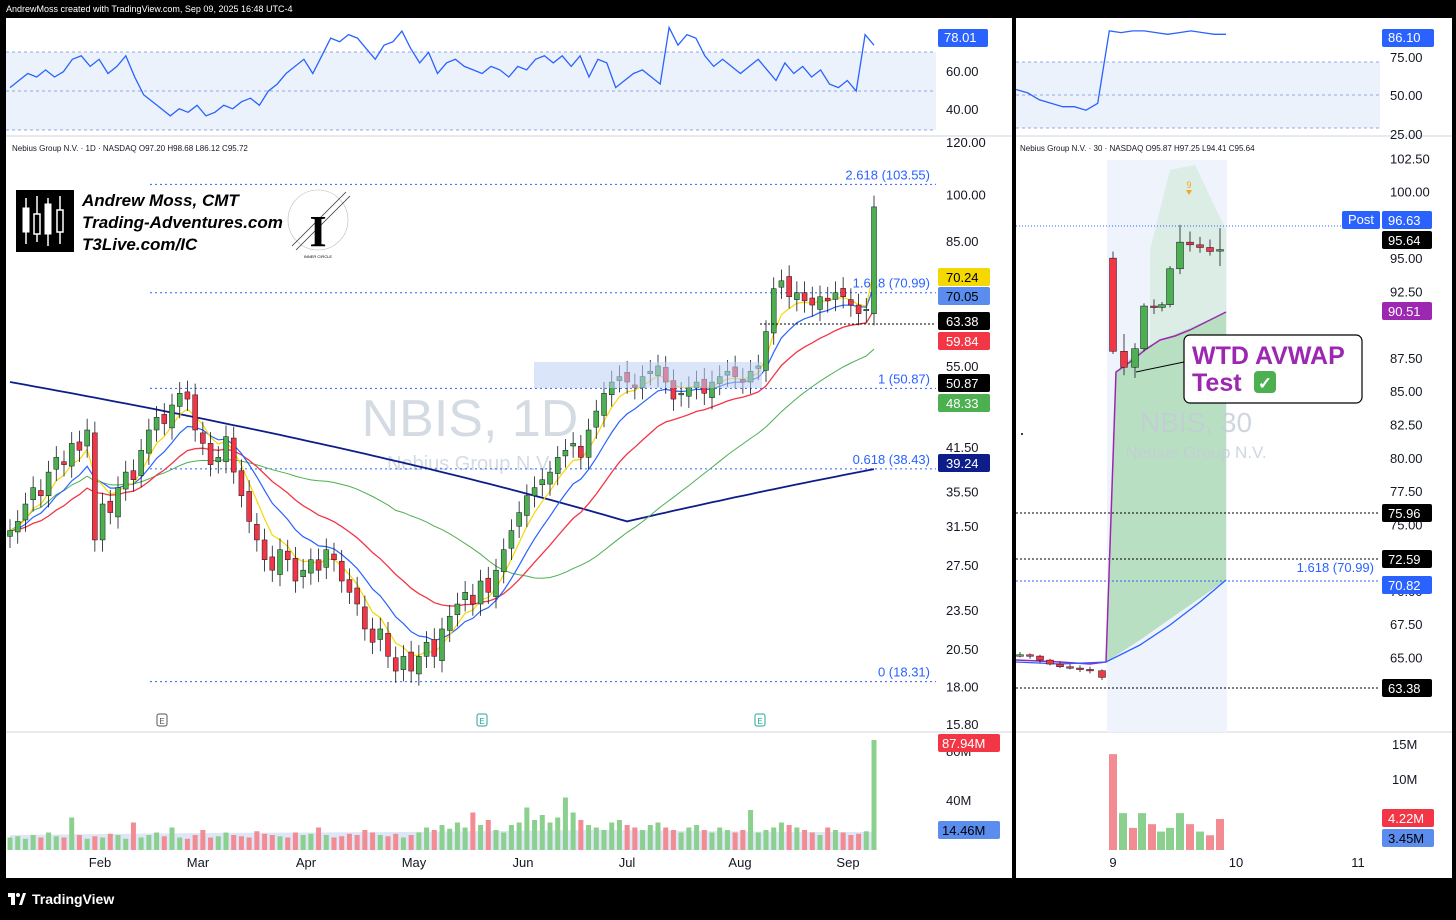 The image size is (1456, 920). What do you see at coordinates (1335, 567) in the screenshot?
I see `intraday-fib-label: 1.618 (70.99)` at bounding box center [1335, 567].